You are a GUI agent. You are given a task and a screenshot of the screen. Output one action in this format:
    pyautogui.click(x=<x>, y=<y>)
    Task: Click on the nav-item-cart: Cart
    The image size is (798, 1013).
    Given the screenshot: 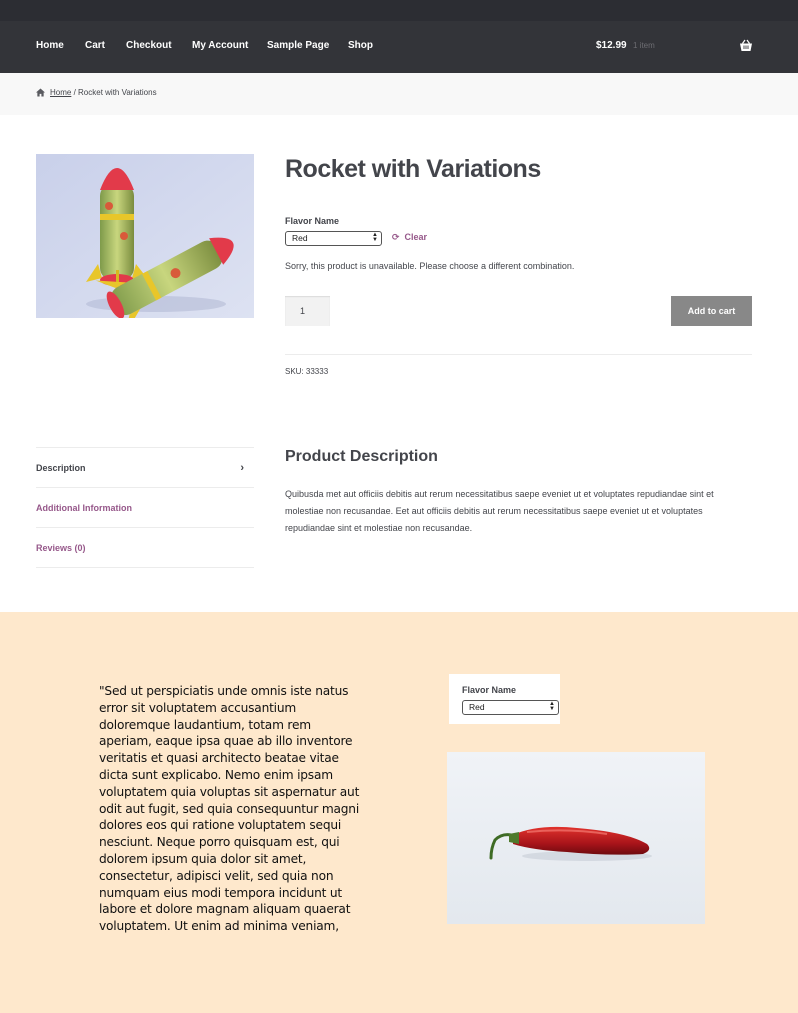 What is the action you would take?
    pyautogui.click(x=95, y=45)
    